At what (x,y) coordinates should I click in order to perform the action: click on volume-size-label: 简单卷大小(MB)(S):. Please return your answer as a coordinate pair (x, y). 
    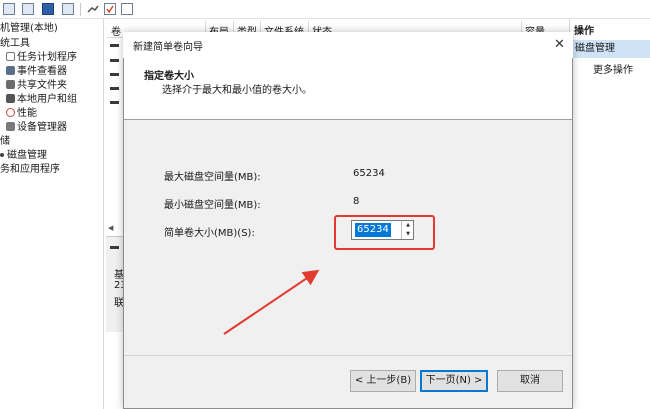
    Looking at the image, I should click on (209, 233).